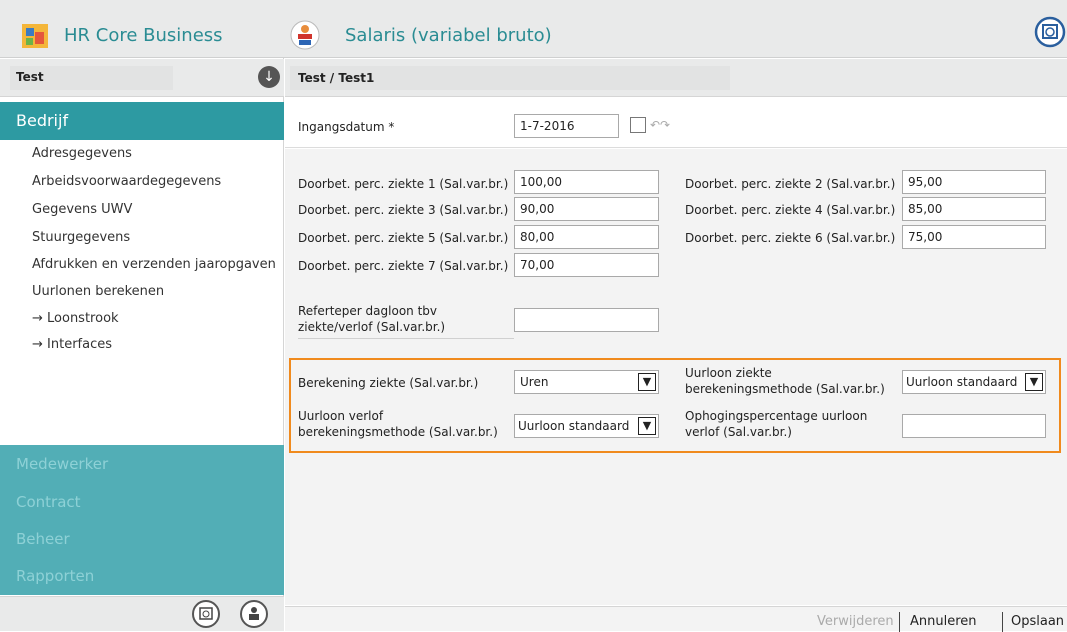 Image resolution: width=1067 pixels, height=632 pixels. Describe the element at coordinates (974, 426) in the screenshot. I see `ophoging-input` at that location.